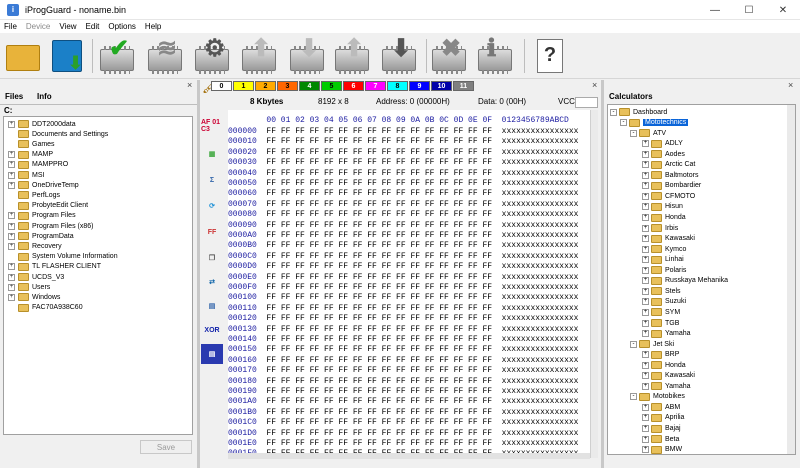 The width and height of the screenshot is (800, 468). I want to click on left-splitter, so click(198, 274).